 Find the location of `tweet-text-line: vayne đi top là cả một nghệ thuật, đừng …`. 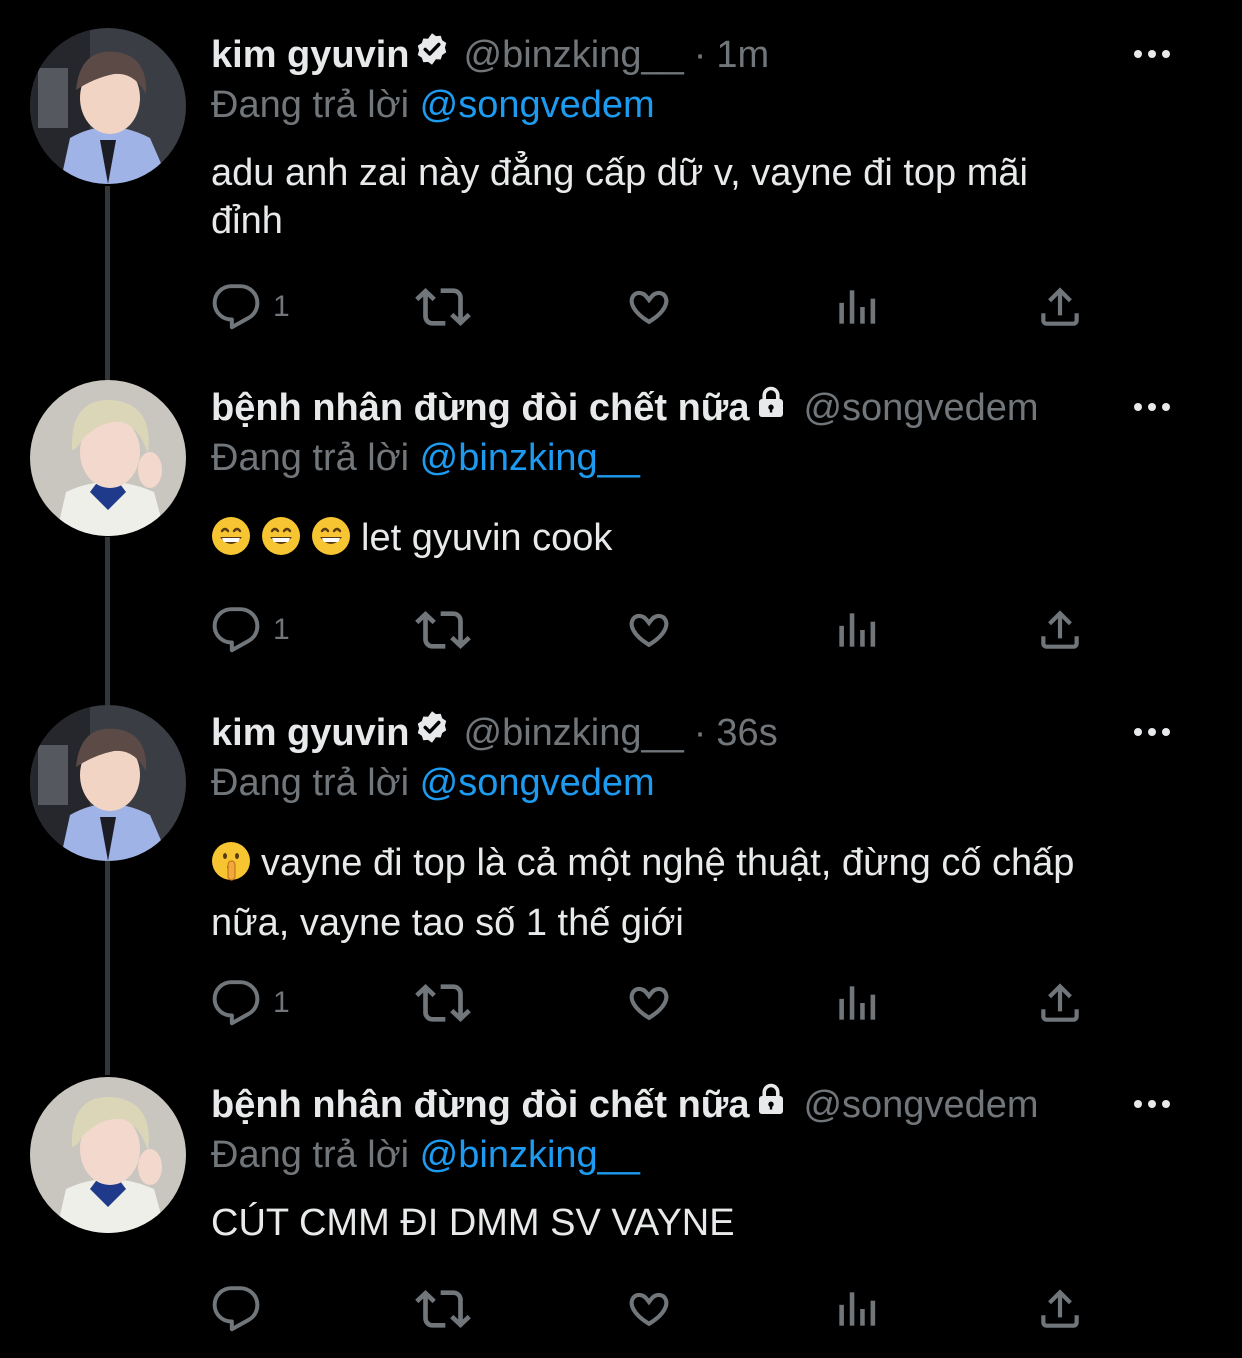

tweet-text-line: vayne đi top là cả một nghệ thuật, đừng … is located at coordinates (706, 866).